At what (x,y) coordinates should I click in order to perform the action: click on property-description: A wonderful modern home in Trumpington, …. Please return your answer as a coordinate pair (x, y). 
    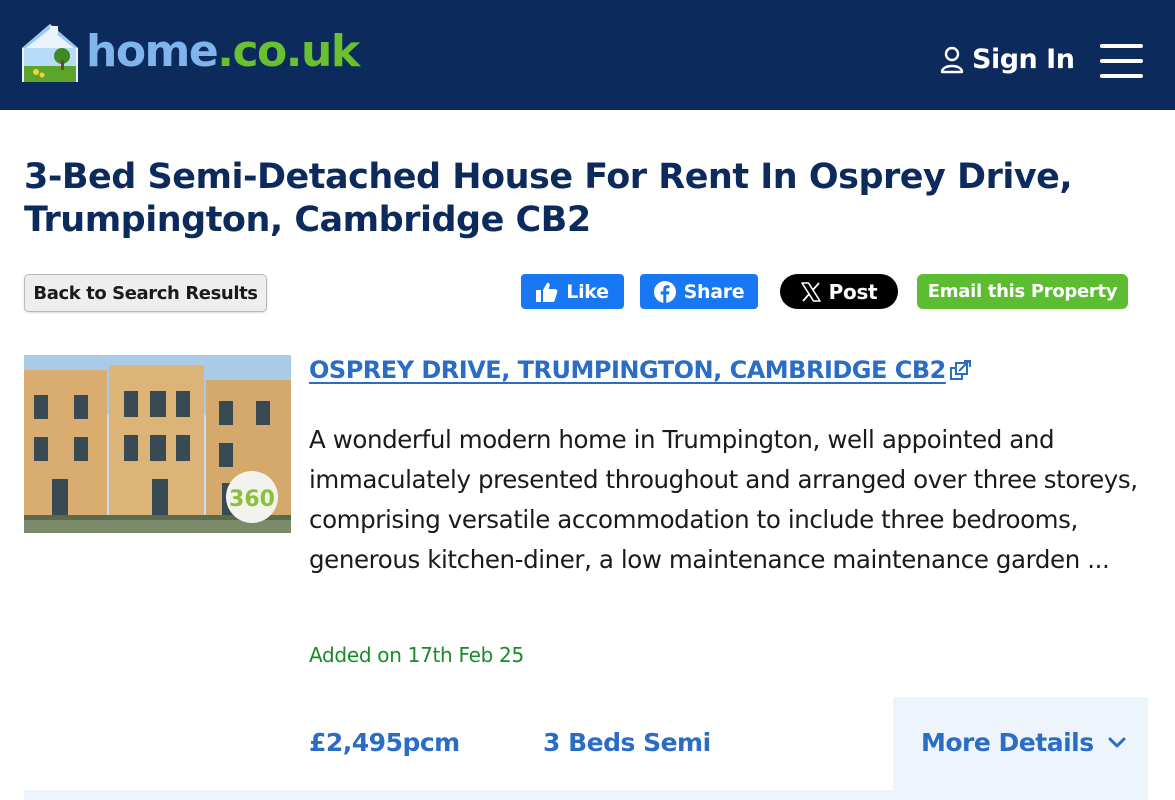
    Looking at the image, I should click on (723, 499).